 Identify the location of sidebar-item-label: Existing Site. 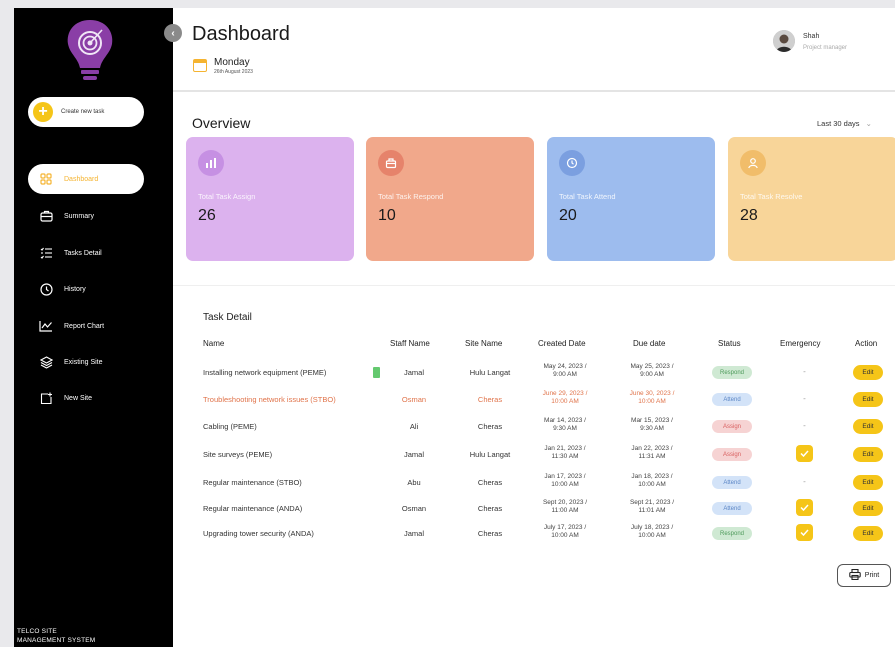
(83, 362).